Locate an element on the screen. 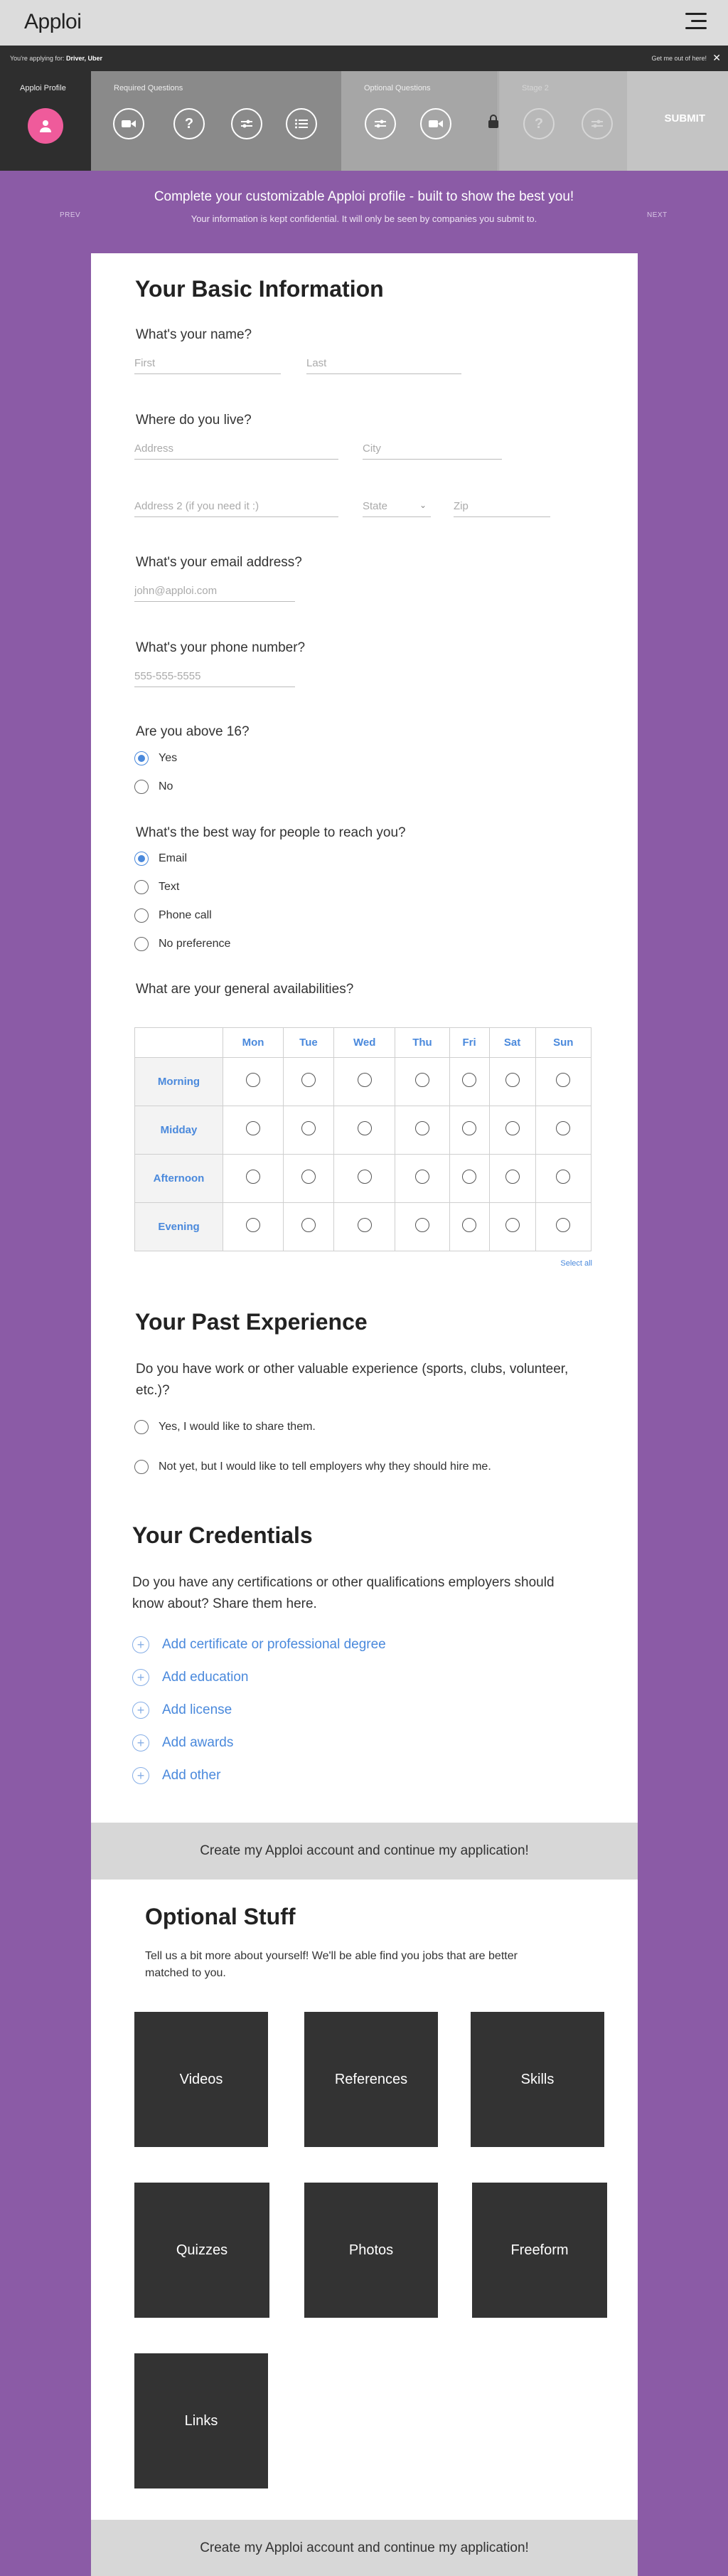 The width and height of the screenshot is (728, 2576). tile-links: Links is located at coordinates (201, 2421).